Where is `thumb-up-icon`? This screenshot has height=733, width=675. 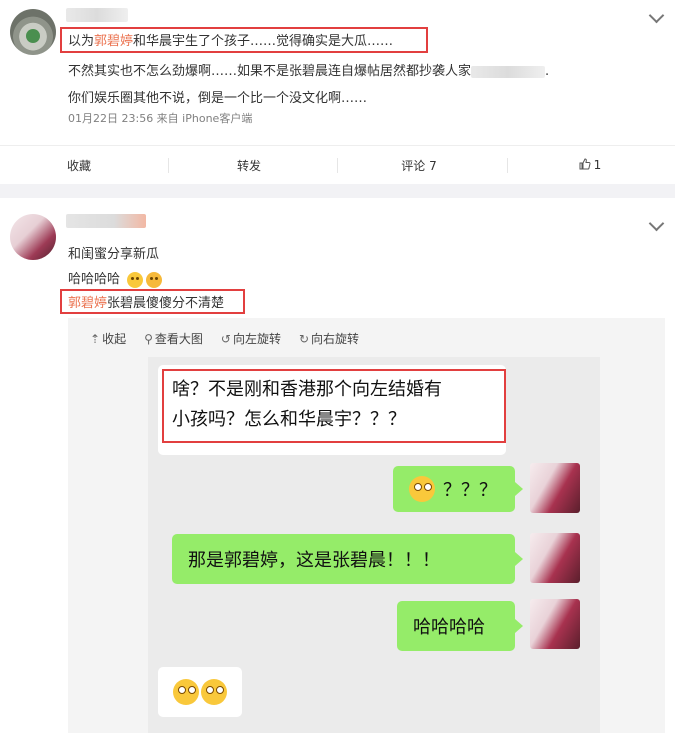
thumb-up-icon is located at coordinates (585, 165).